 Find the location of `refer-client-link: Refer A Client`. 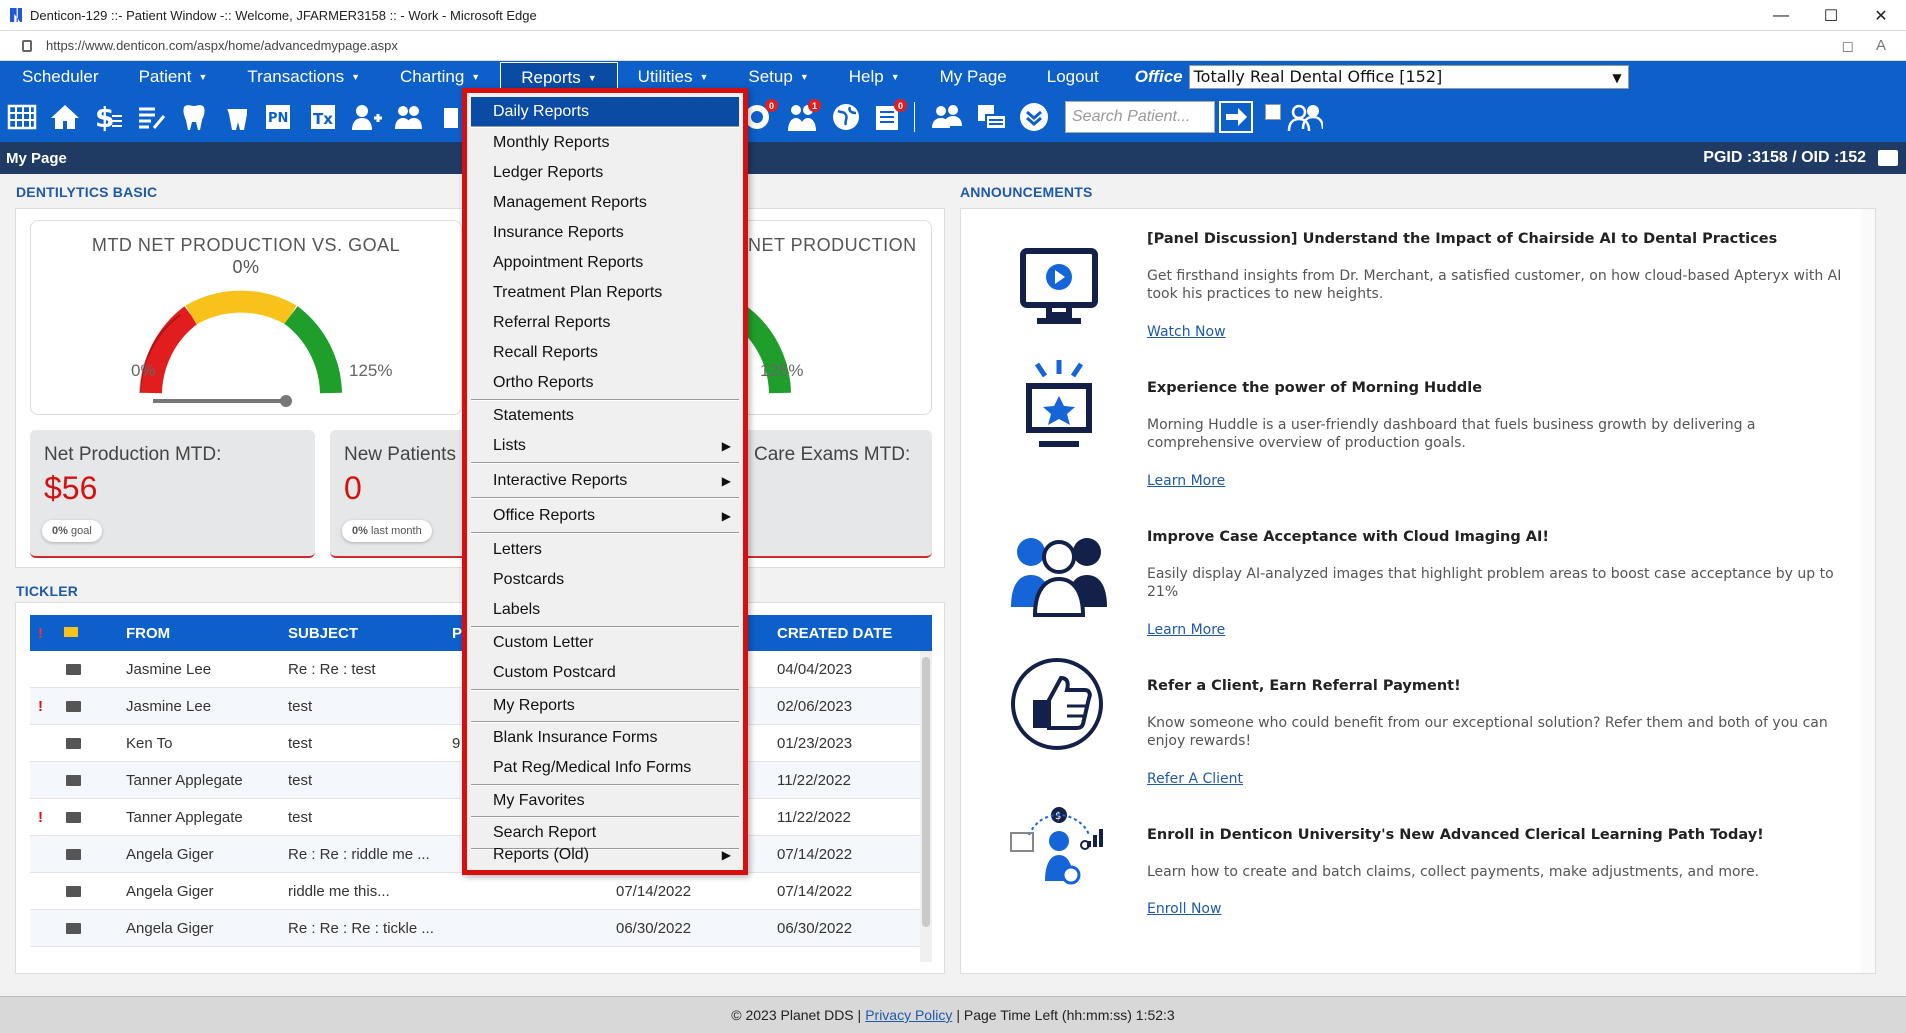

refer-client-link: Refer A Client is located at coordinates (1195, 779).